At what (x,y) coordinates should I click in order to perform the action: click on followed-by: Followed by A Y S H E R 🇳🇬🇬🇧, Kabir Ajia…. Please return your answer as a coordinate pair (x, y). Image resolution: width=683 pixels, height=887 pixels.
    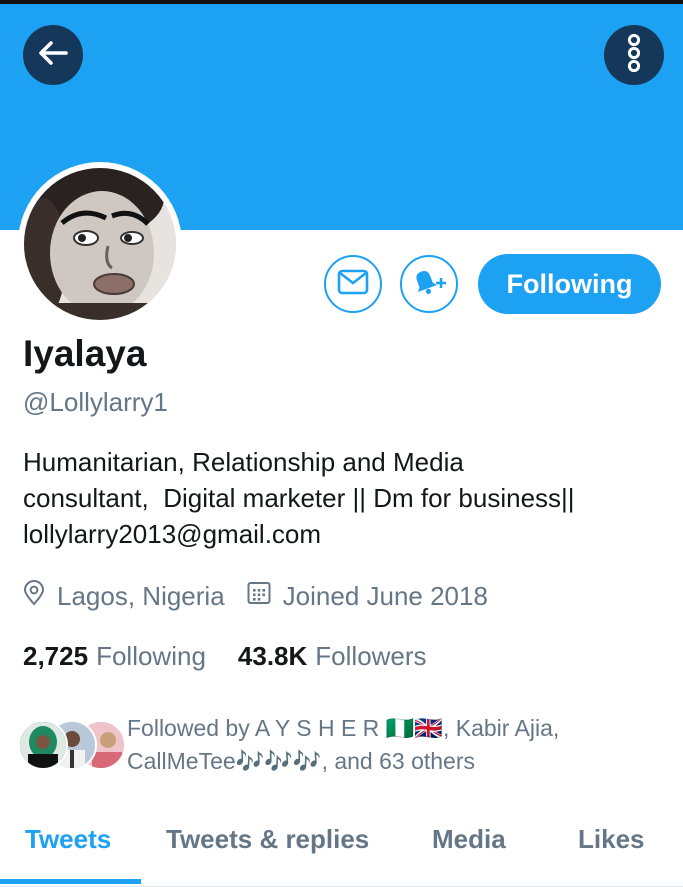
    Looking at the image, I should click on (348, 747).